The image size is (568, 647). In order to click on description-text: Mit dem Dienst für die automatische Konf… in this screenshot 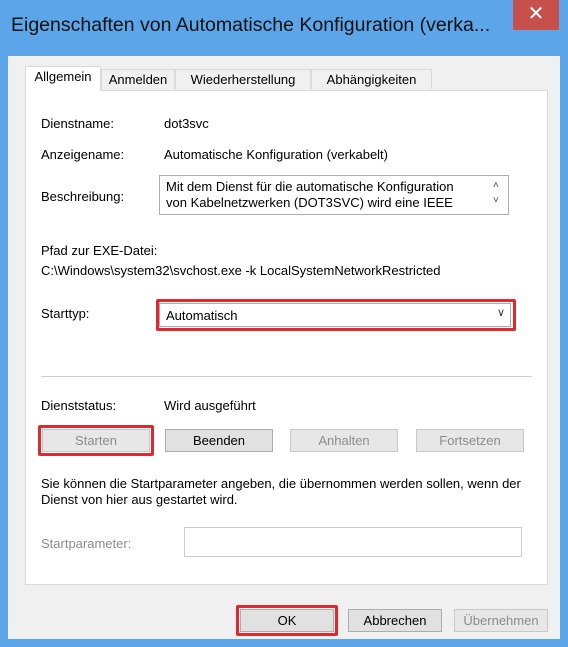, I will do `click(310, 194)`.